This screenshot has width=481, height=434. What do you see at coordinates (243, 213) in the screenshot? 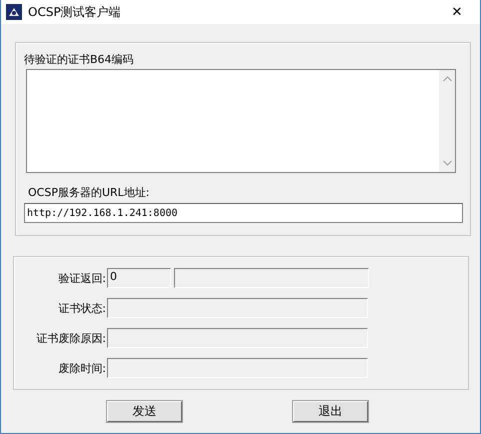
I see `server-url-field: http://192.168.1.241:8000` at bounding box center [243, 213].